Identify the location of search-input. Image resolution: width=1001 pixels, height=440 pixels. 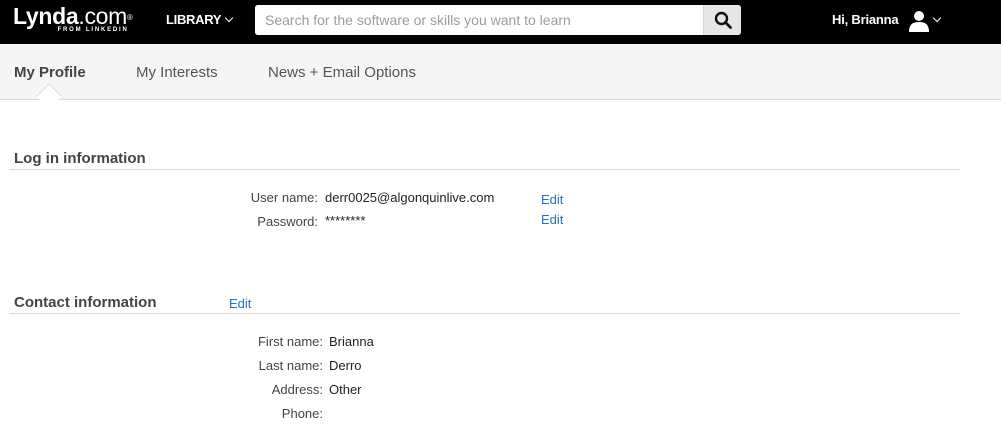
(479, 20).